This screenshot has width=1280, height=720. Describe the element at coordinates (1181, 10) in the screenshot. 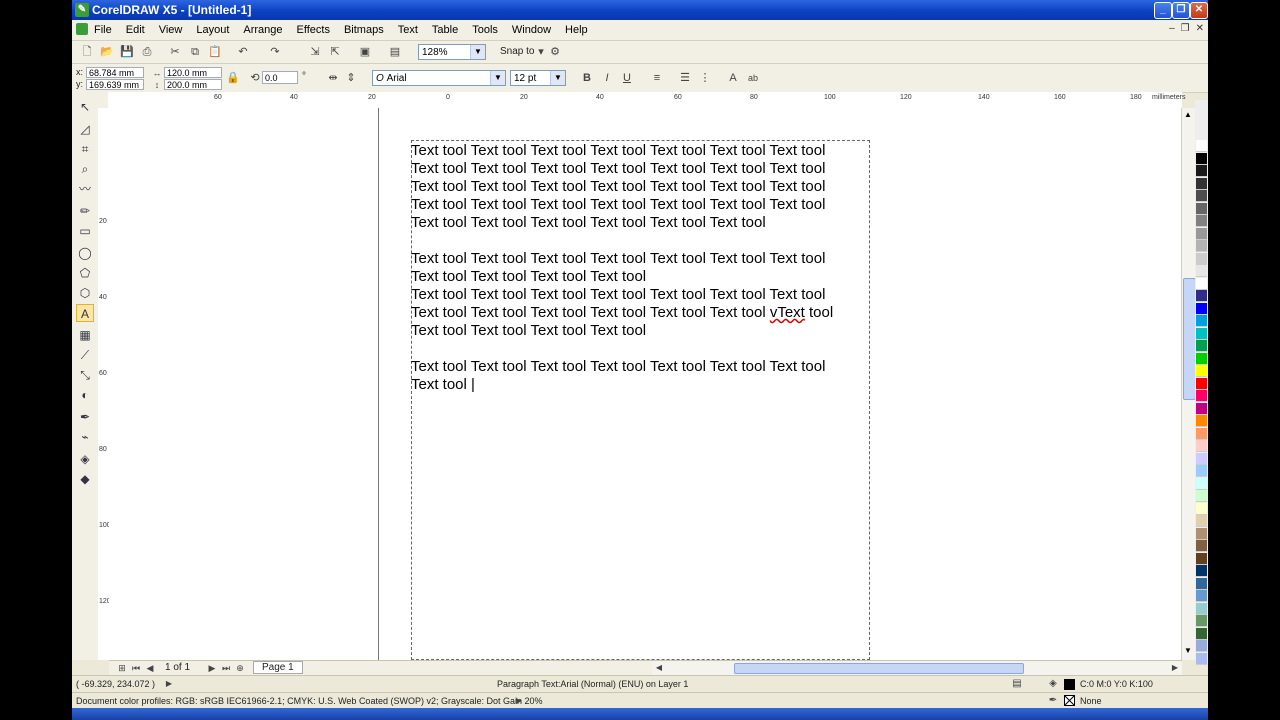

I see `maximize-button: ❐` at that location.